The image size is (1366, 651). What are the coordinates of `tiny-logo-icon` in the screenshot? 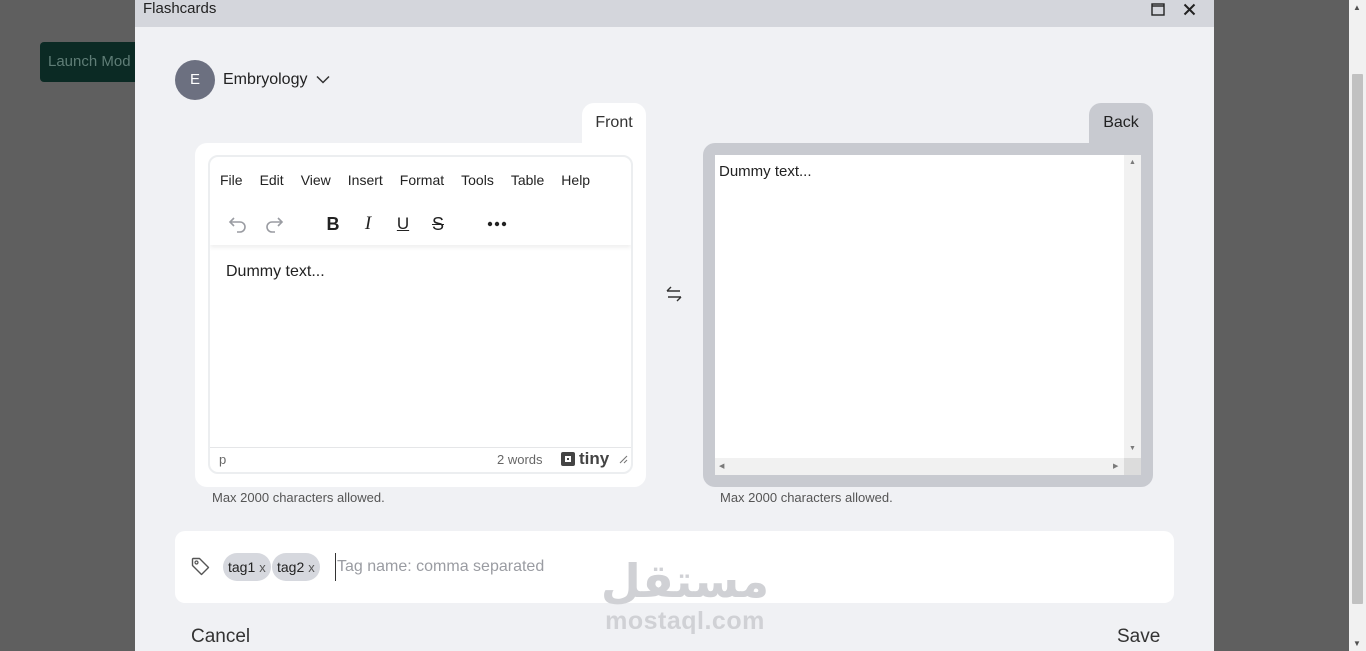 It's located at (568, 459).